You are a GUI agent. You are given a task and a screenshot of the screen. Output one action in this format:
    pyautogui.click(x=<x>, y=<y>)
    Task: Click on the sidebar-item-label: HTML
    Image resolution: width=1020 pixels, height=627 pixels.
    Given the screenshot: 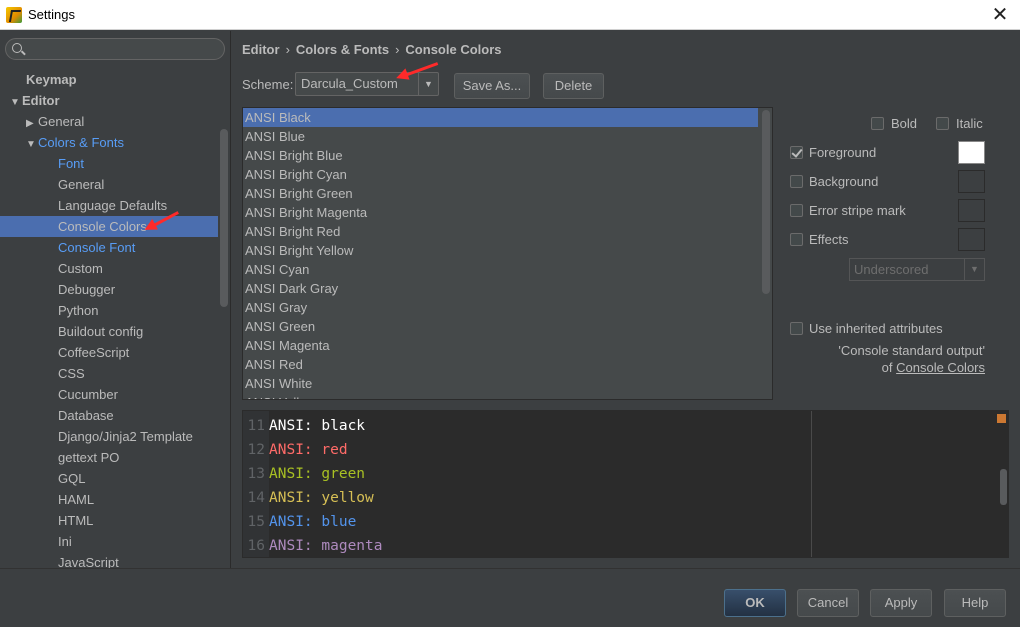 What is the action you would take?
    pyautogui.click(x=76, y=520)
    